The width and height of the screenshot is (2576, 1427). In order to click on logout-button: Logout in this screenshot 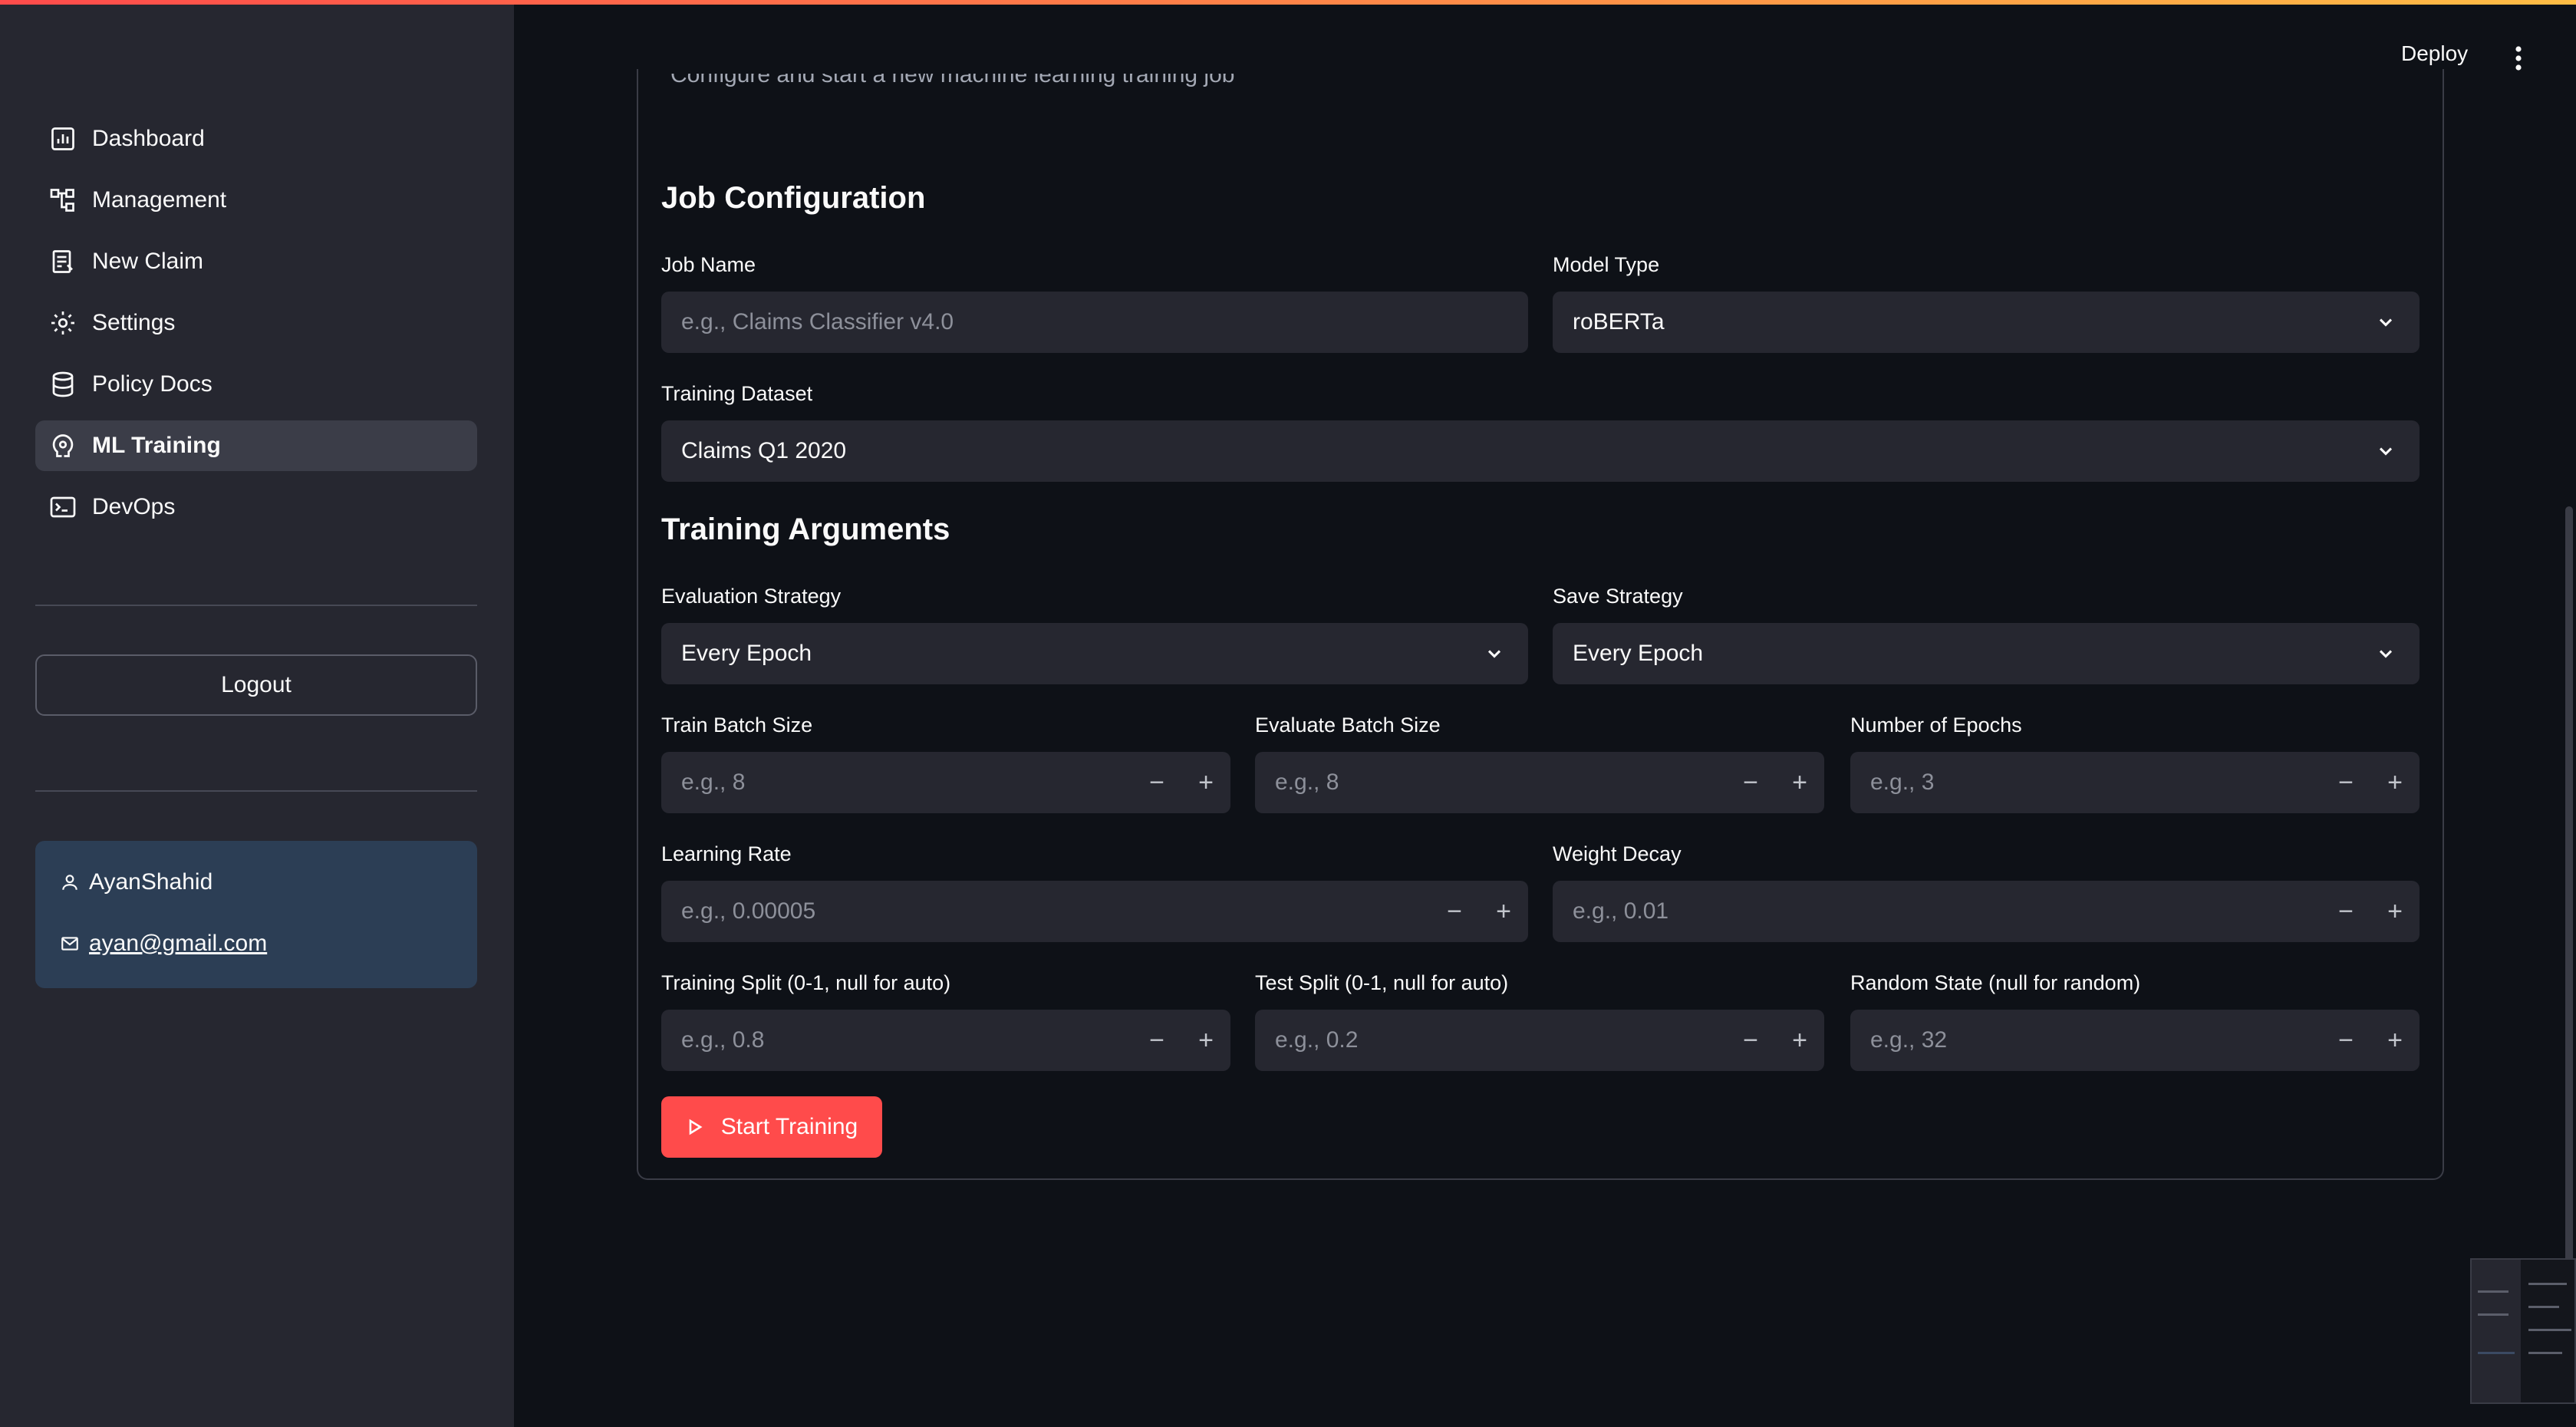, I will do `click(256, 685)`.